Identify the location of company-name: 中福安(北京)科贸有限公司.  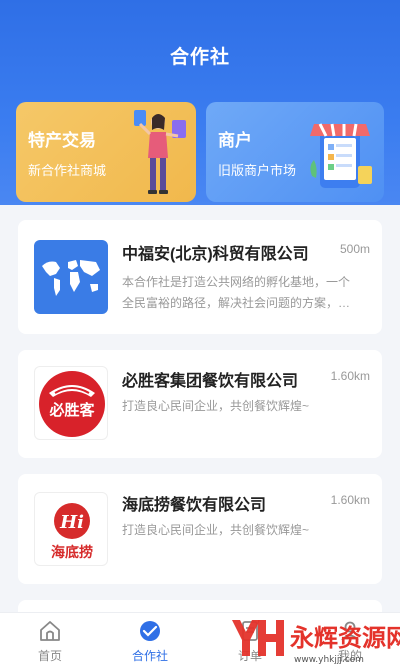
(215, 254).